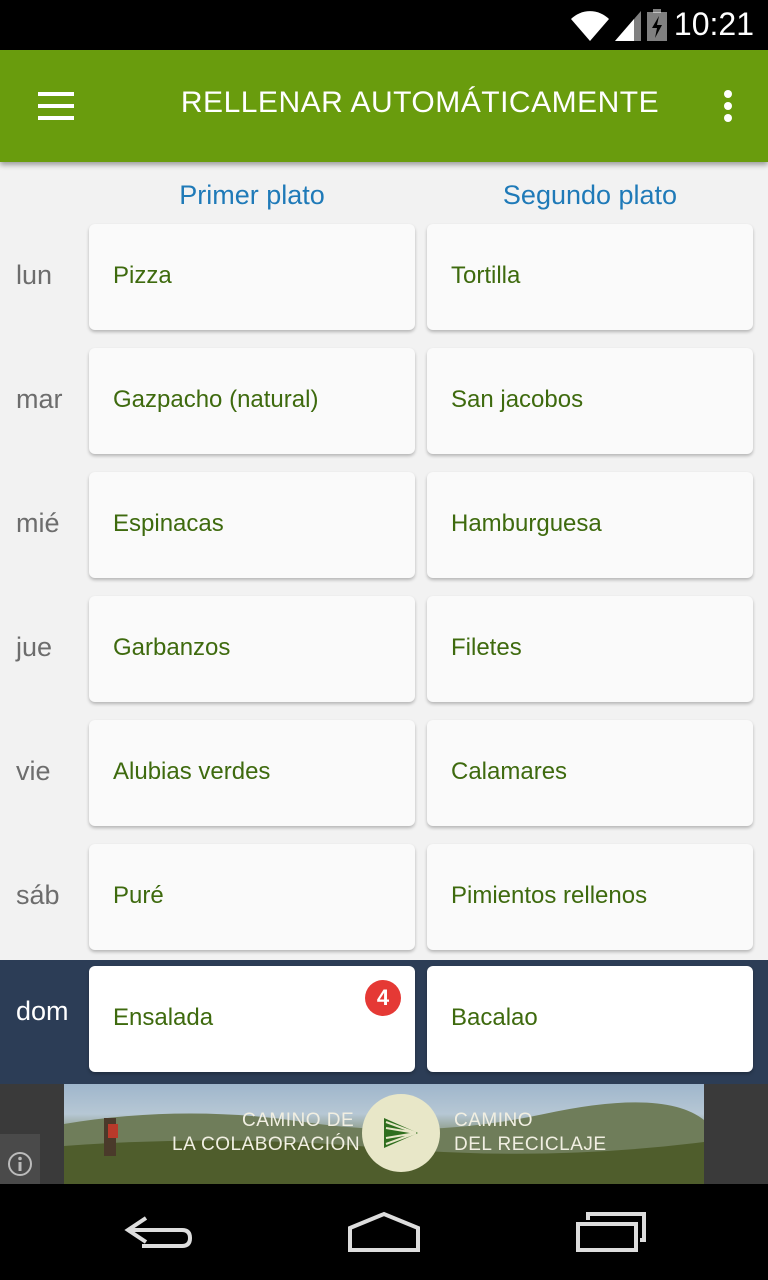 The height and width of the screenshot is (1280, 768). I want to click on dish-name: Filetes, so click(486, 647).